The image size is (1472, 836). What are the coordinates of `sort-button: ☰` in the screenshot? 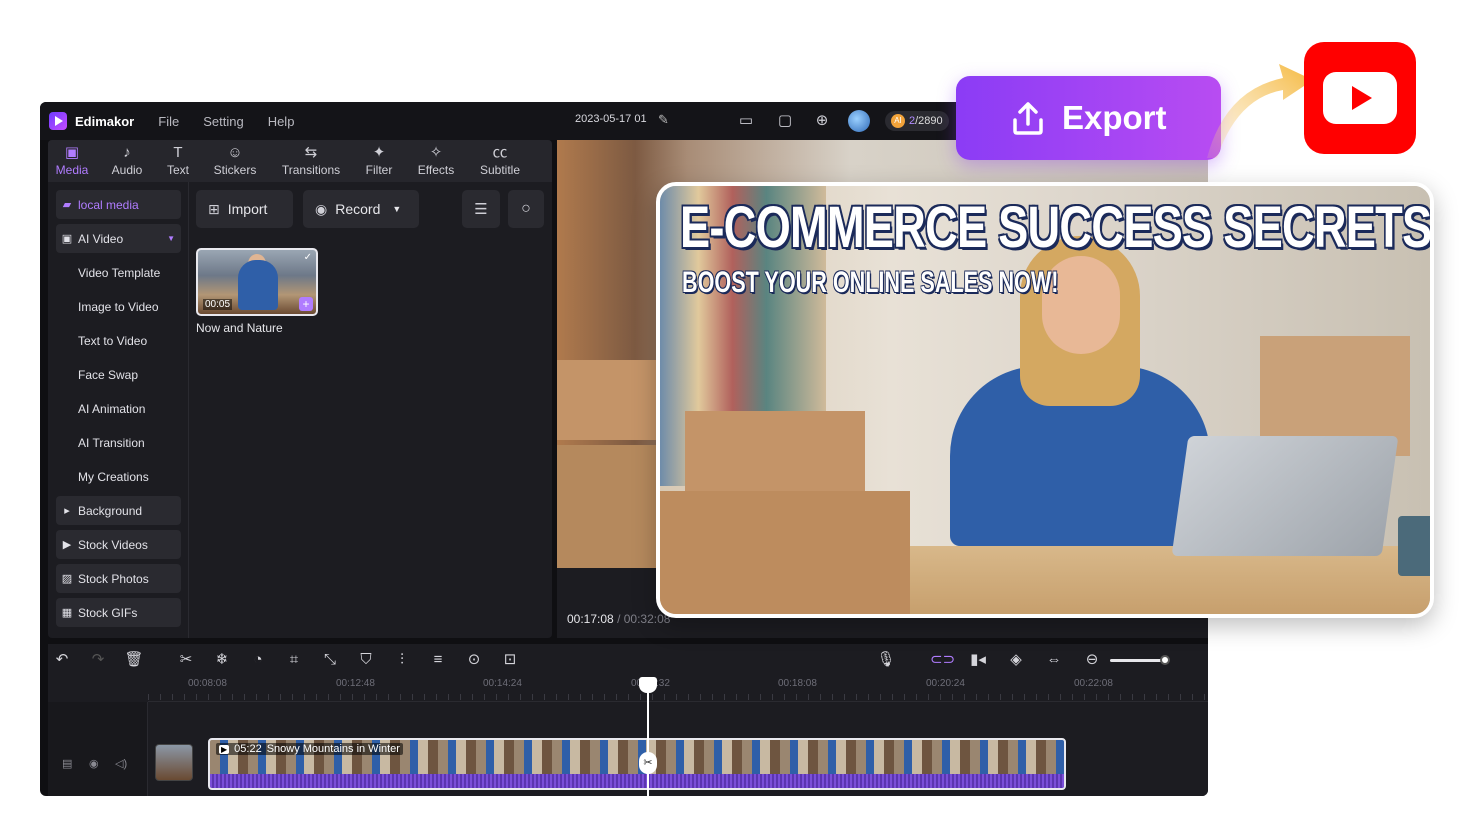 It's located at (481, 209).